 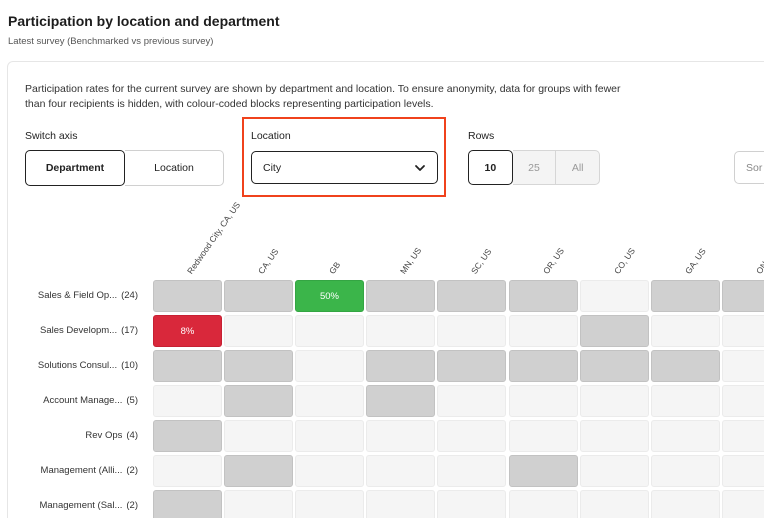 I want to click on participation-value: 8%, so click(x=187, y=331).